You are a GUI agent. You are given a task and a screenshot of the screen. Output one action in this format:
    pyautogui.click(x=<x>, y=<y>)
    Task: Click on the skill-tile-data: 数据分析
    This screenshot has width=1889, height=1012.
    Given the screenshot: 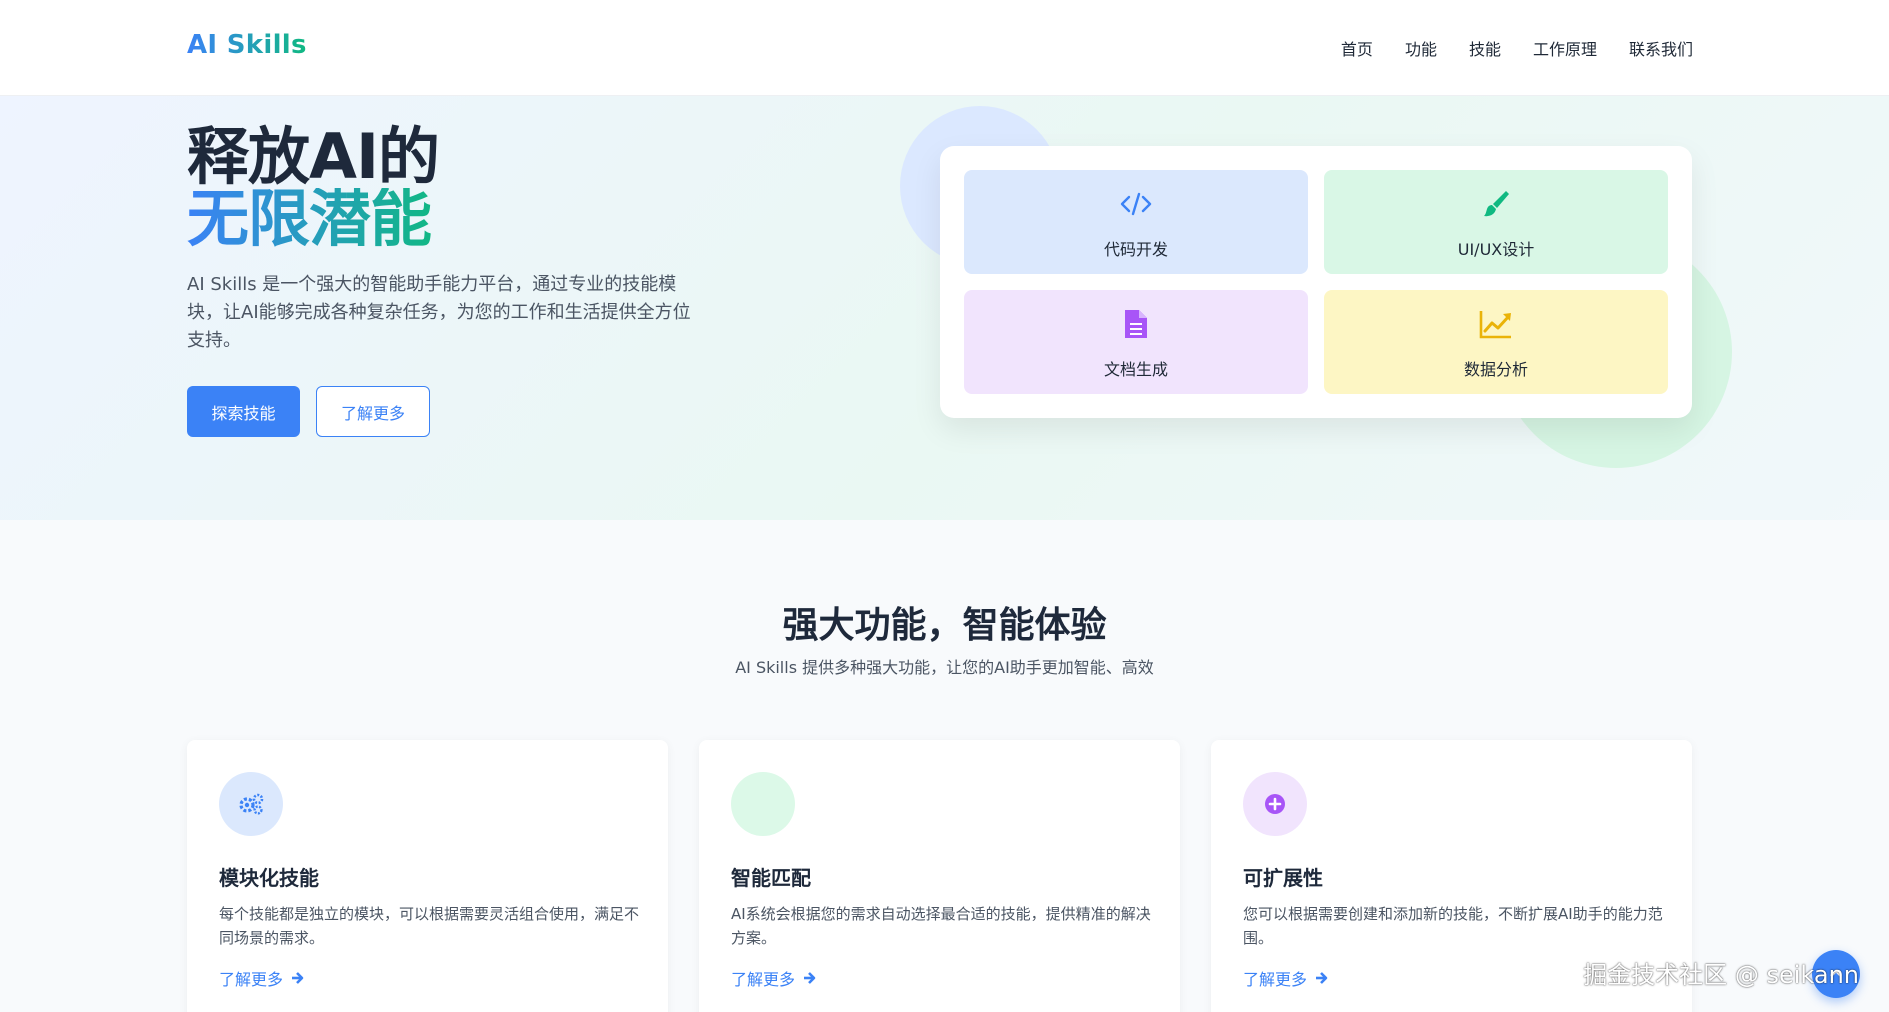 What is the action you would take?
    pyautogui.click(x=1496, y=342)
    